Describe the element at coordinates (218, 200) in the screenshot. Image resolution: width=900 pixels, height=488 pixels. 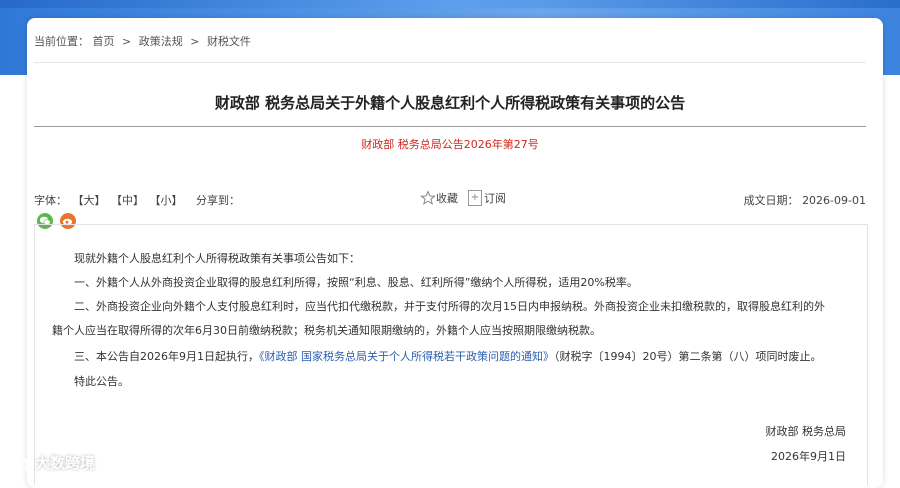
I see `share-label: 分享到：` at that location.